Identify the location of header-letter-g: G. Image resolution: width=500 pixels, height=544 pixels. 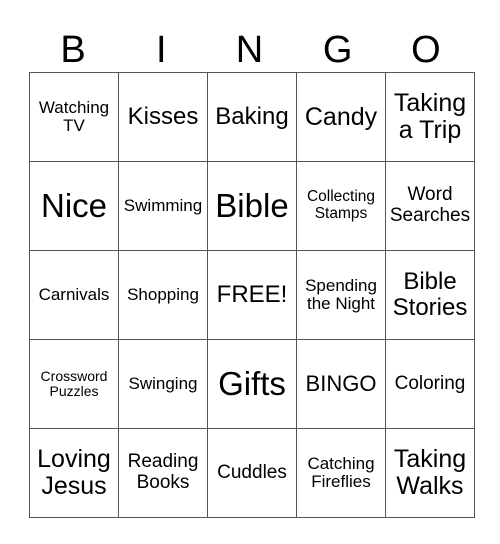
(337, 50).